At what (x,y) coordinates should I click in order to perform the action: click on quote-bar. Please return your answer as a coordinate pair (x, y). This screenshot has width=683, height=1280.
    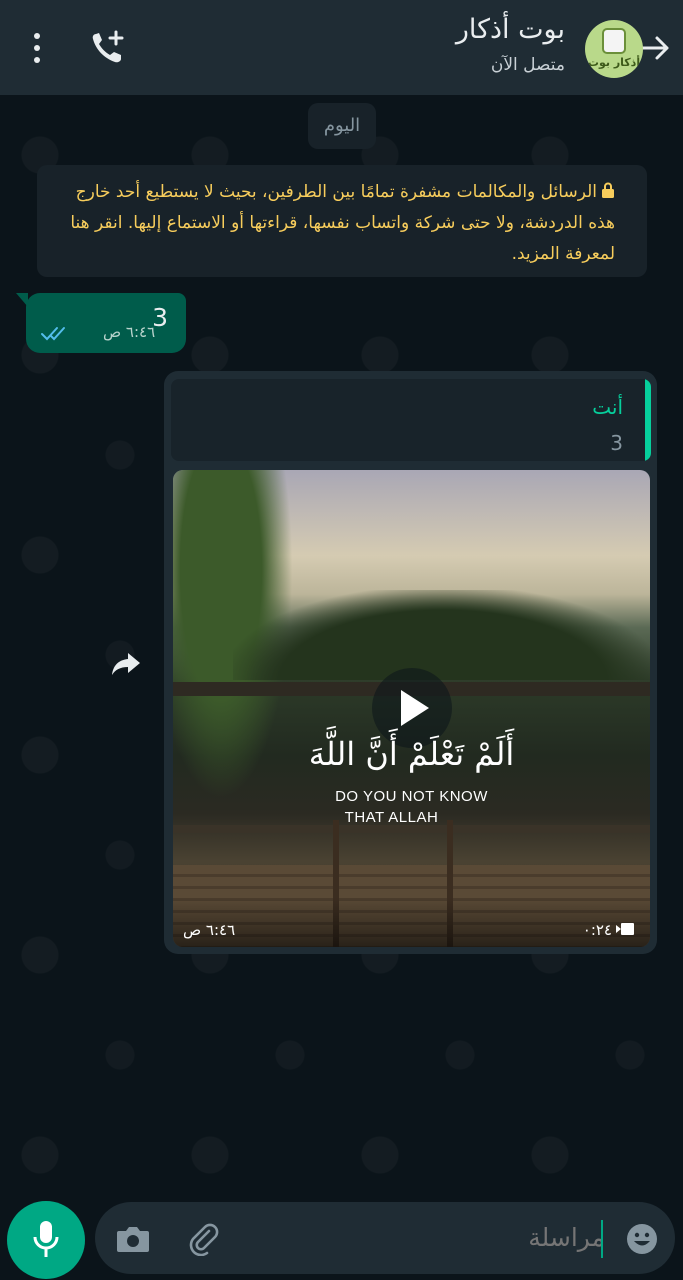
    Looking at the image, I should click on (648, 420).